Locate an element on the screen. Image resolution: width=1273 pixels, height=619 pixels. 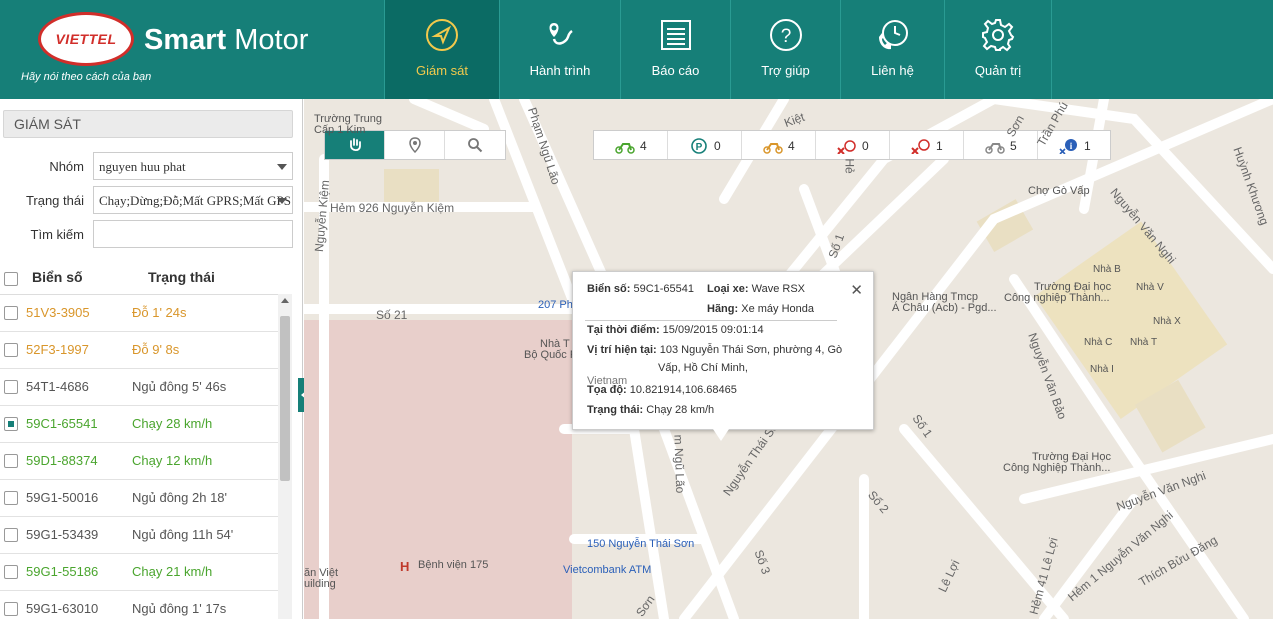
scroll-up-icon is located at coordinates (285, 300).